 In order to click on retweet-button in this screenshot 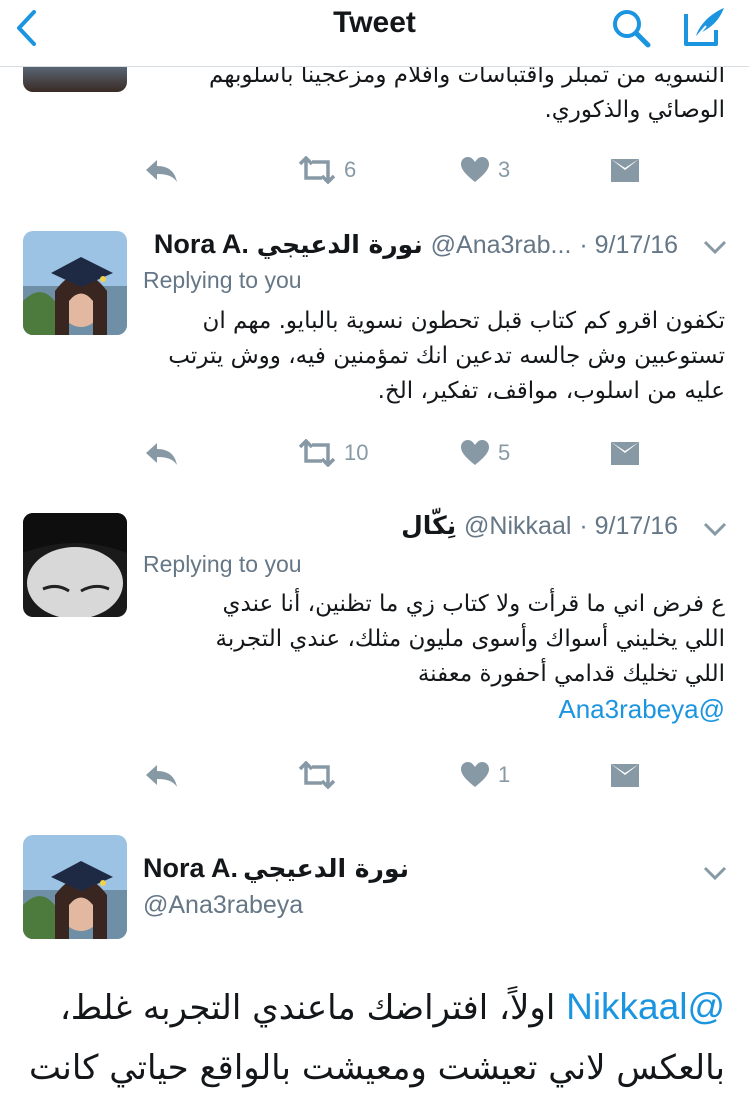, I will do `click(321, 775)`.